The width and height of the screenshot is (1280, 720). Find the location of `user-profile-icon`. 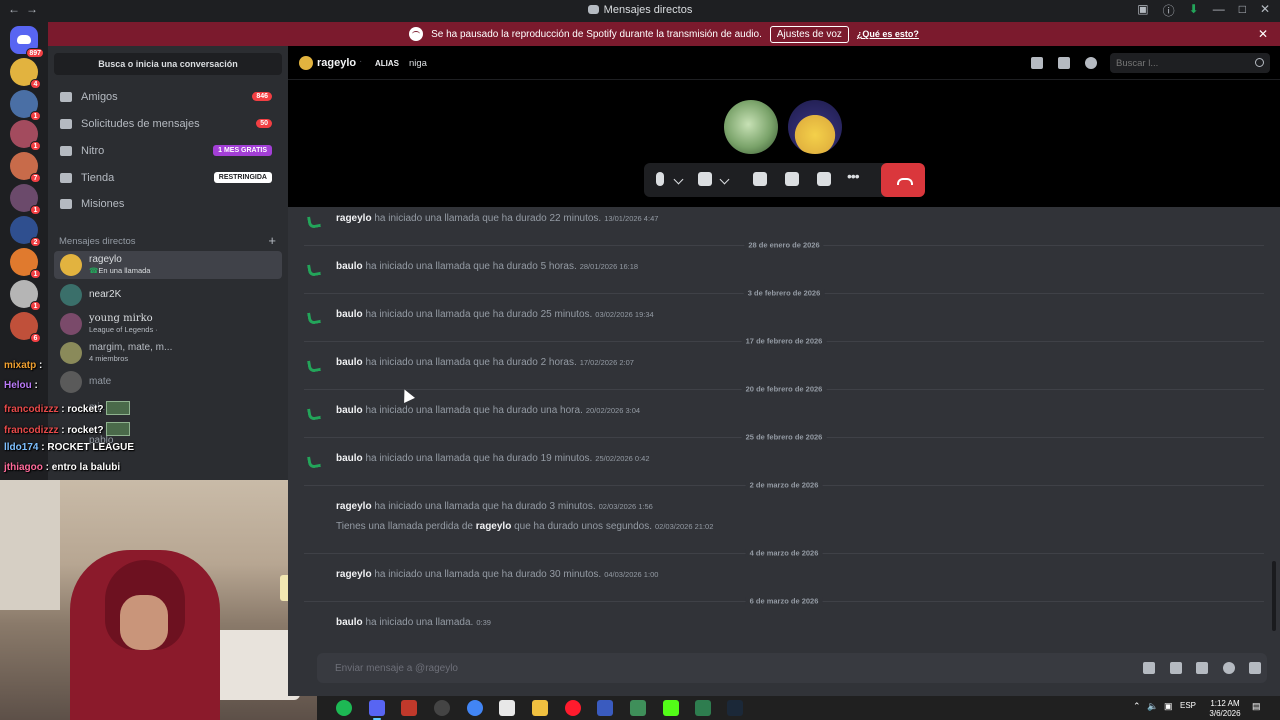

user-profile-icon is located at coordinates (1091, 63).